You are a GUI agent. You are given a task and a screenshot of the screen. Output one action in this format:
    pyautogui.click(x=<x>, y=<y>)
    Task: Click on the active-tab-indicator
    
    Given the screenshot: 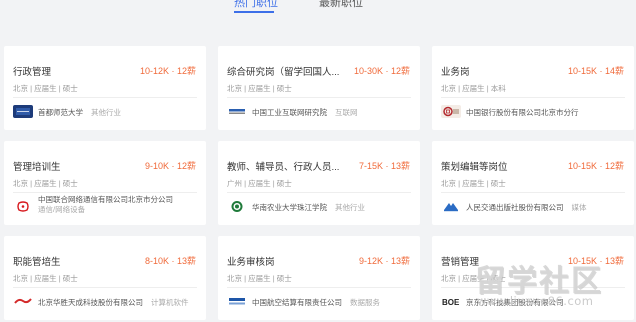 What is the action you would take?
    pyautogui.click(x=254, y=12)
    